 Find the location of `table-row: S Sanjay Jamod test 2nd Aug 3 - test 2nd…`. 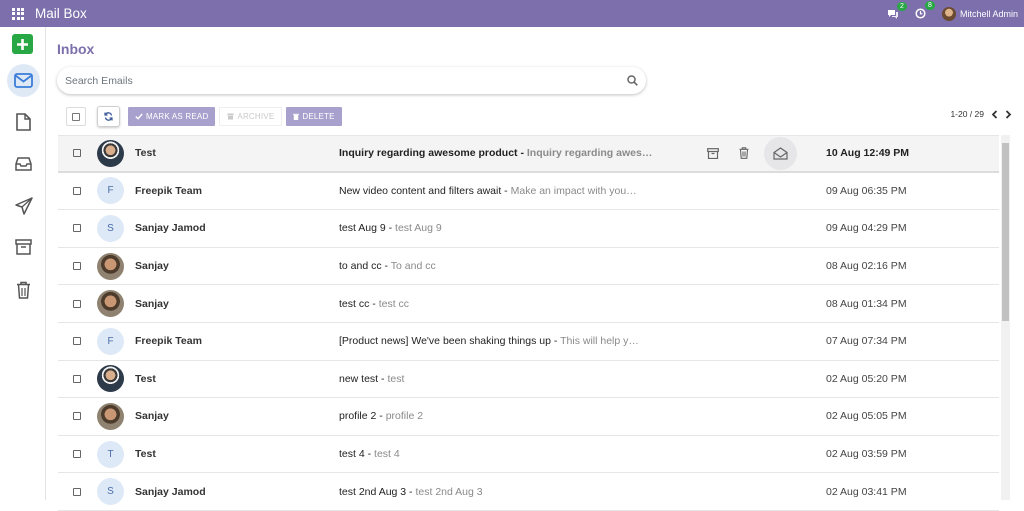

table-row: S Sanjay Jamod test 2nd Aug 3 - test 2nd… is located at coordinates (528, 492).